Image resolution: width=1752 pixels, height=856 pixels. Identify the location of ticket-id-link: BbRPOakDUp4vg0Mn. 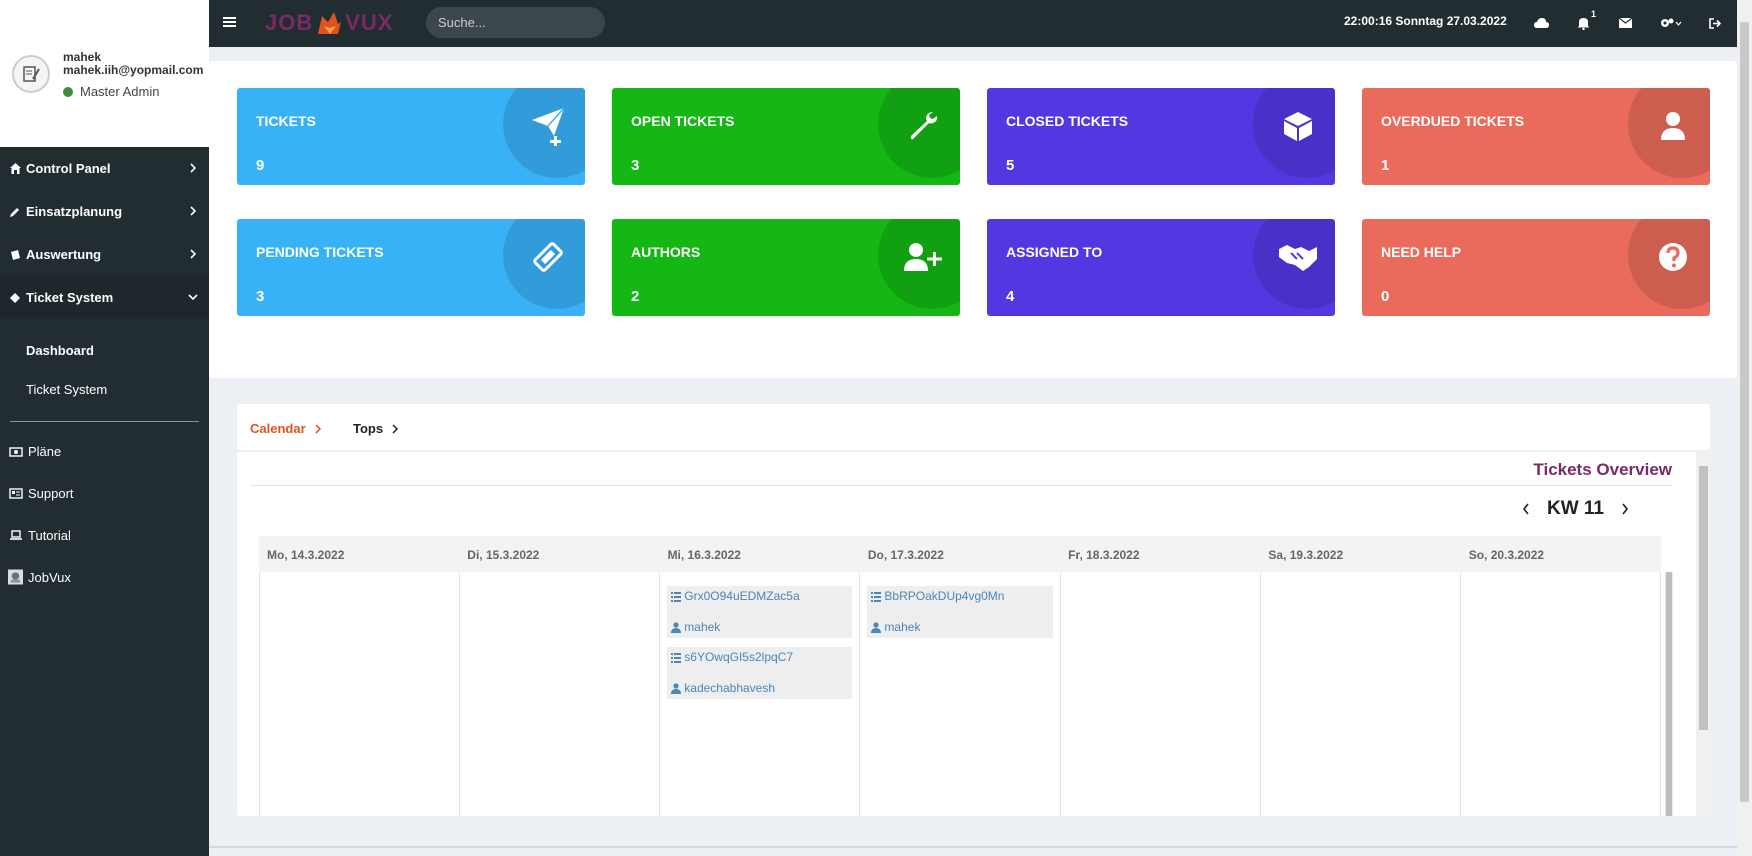
(959, 596).